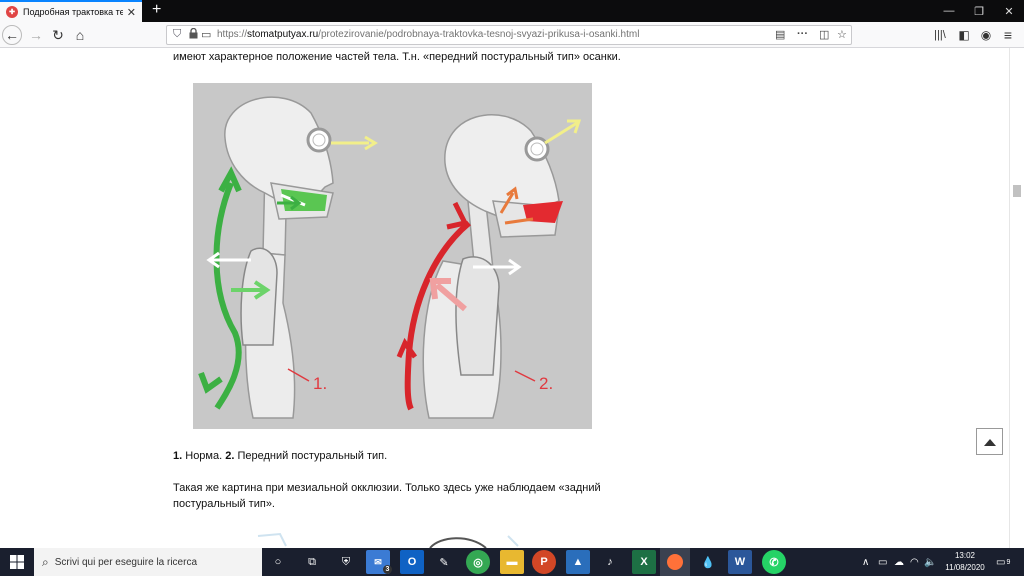 This screenshot has height=576, width=1024. I want to click on restore-button: ❐, so click(979, 11).